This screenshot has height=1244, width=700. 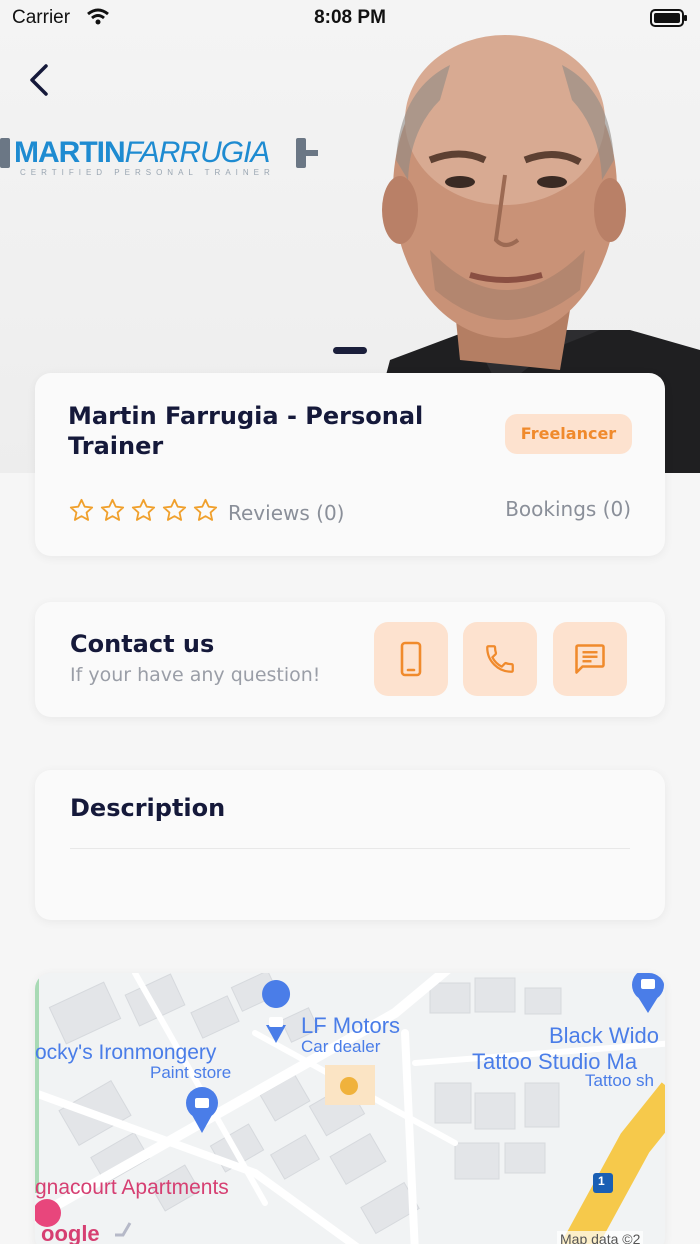 I want to click on reviews-count: Reviews (0), so click(x=286, y=513).